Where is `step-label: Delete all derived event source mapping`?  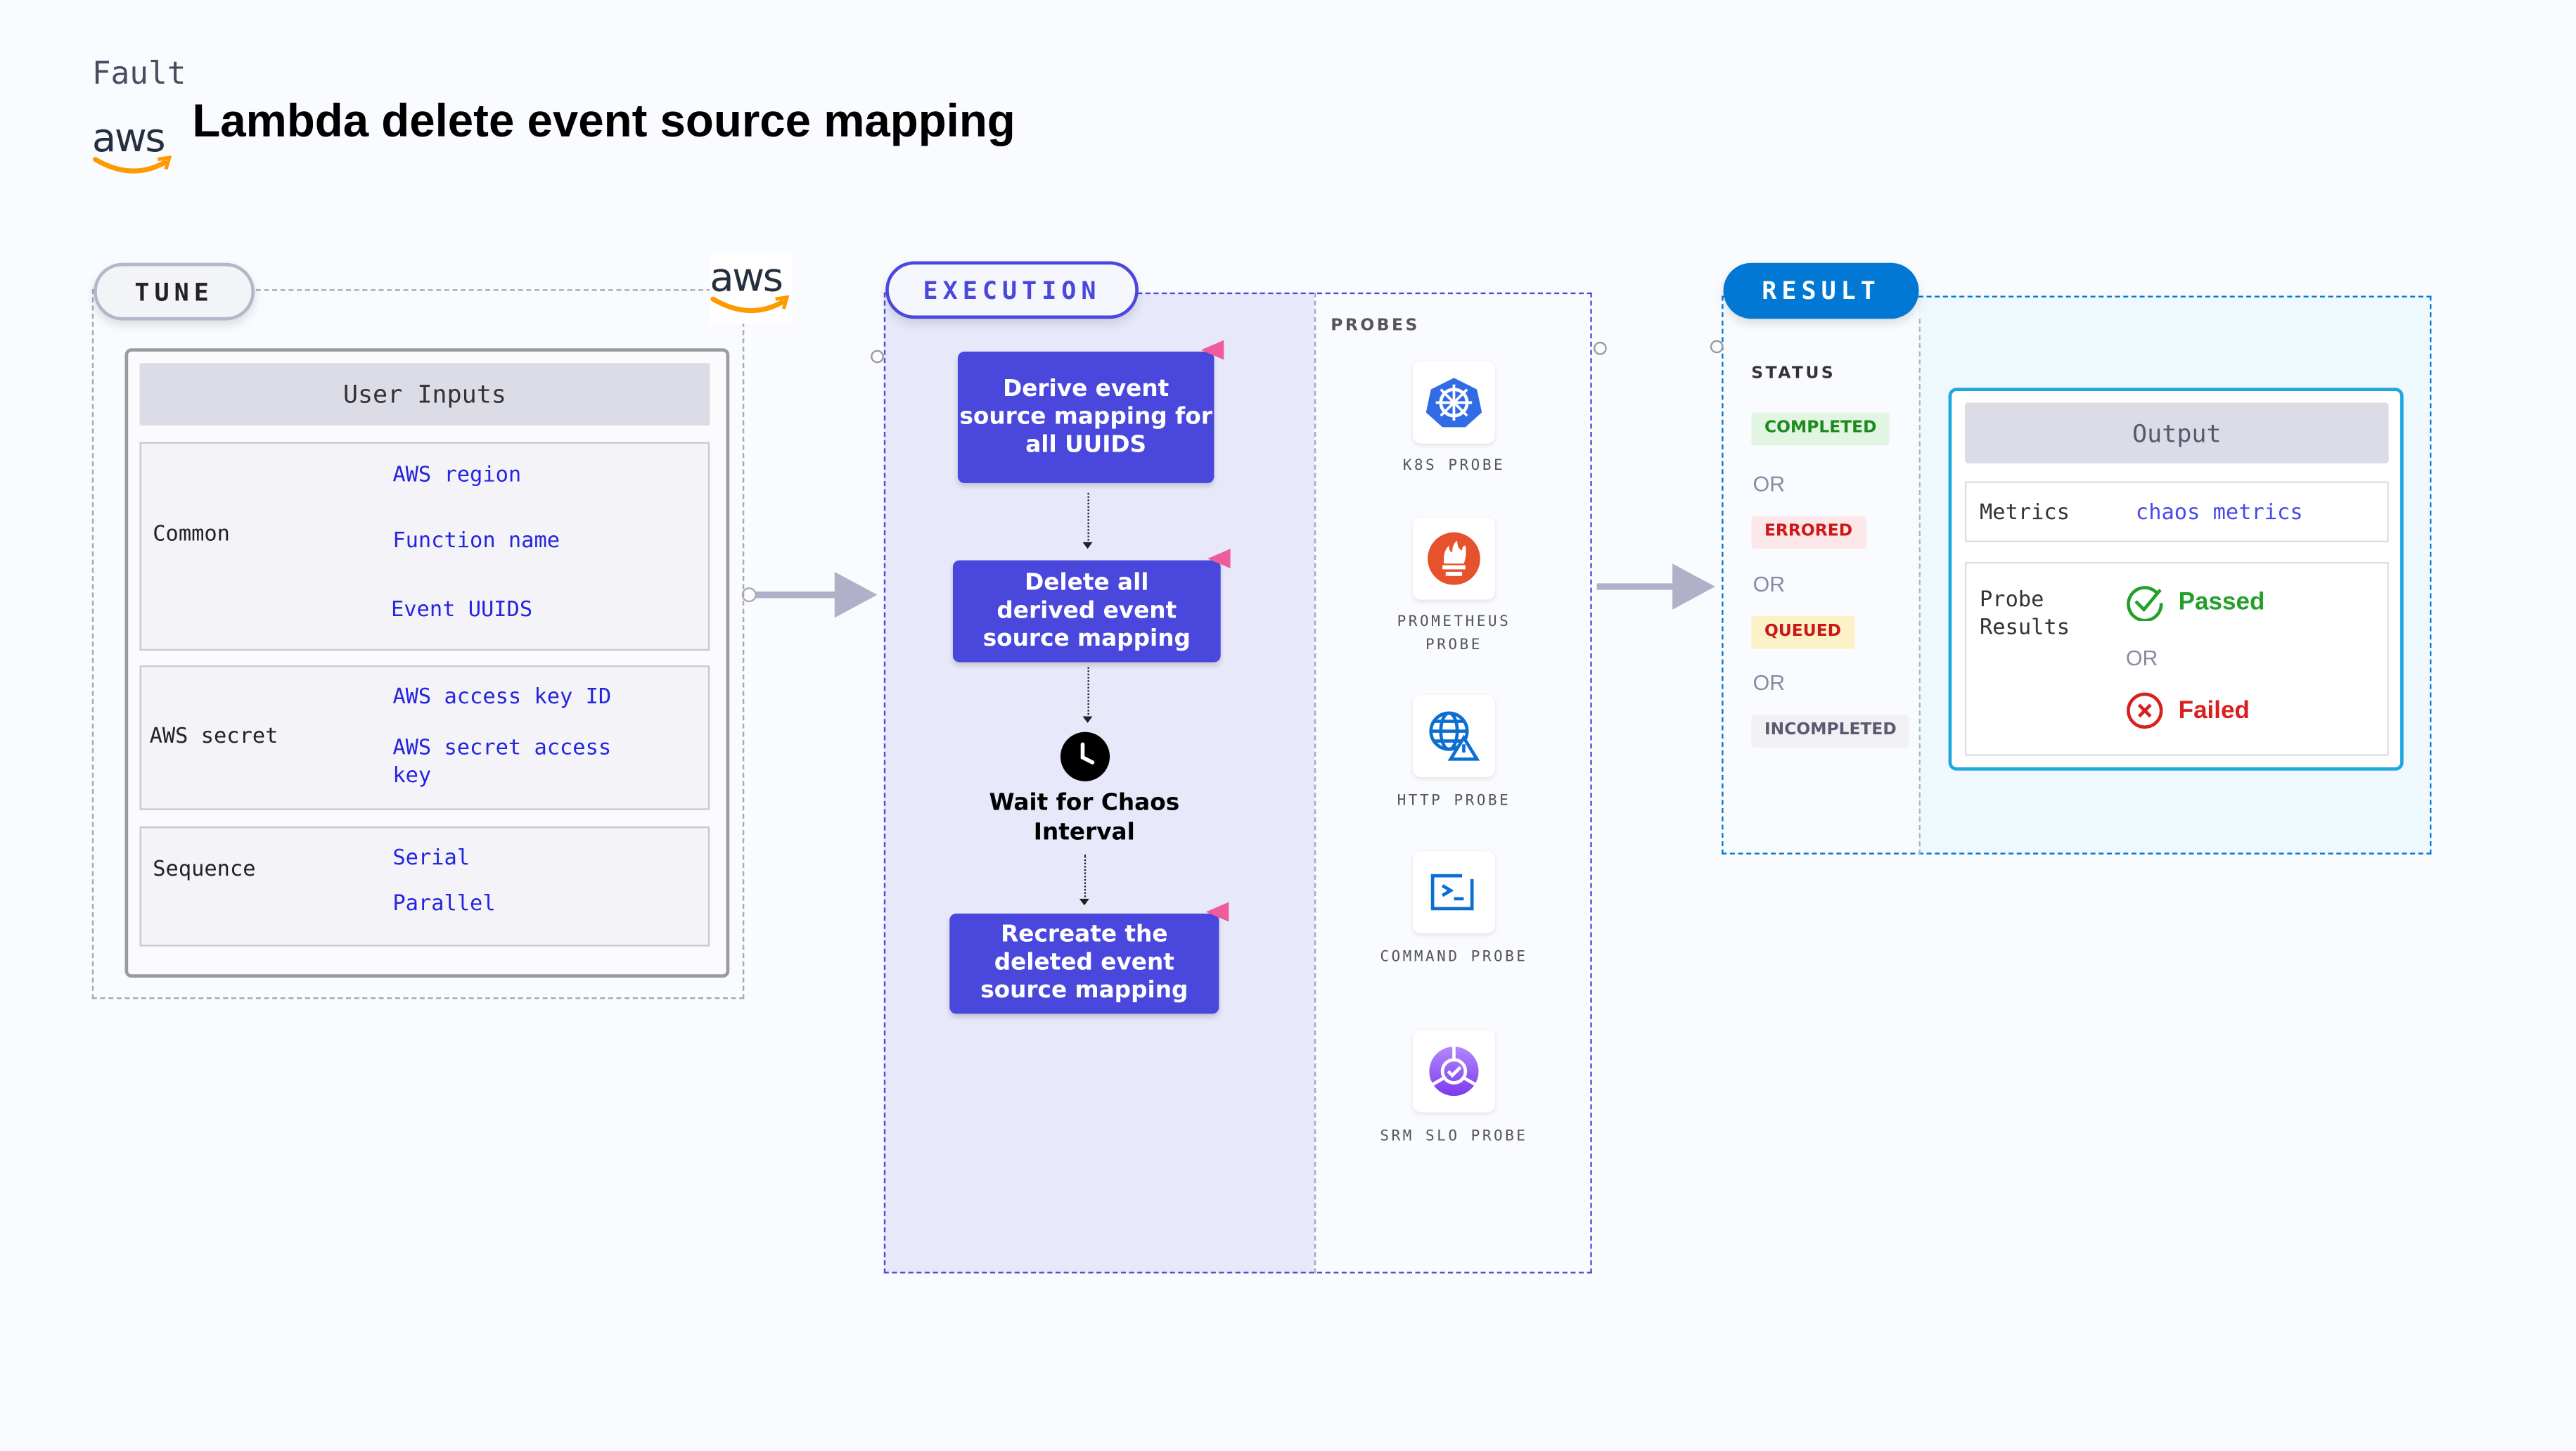
step-label: Delete all derived event source mapping is located at coordinates (1086, 610).